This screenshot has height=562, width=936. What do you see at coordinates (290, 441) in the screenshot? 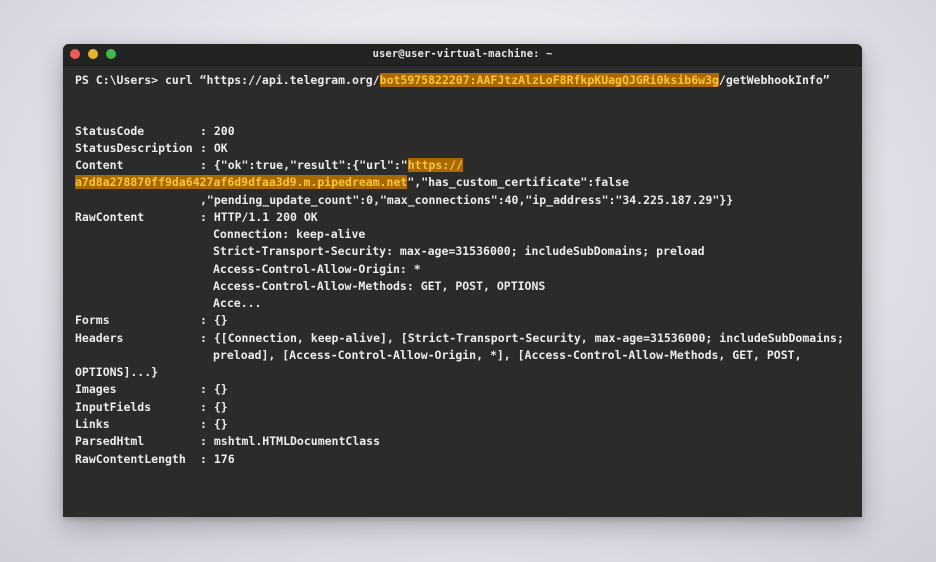
I see `parsedhtml-value: : mshtml.HTMLDocumentClass` at bounding box center [290, 441].